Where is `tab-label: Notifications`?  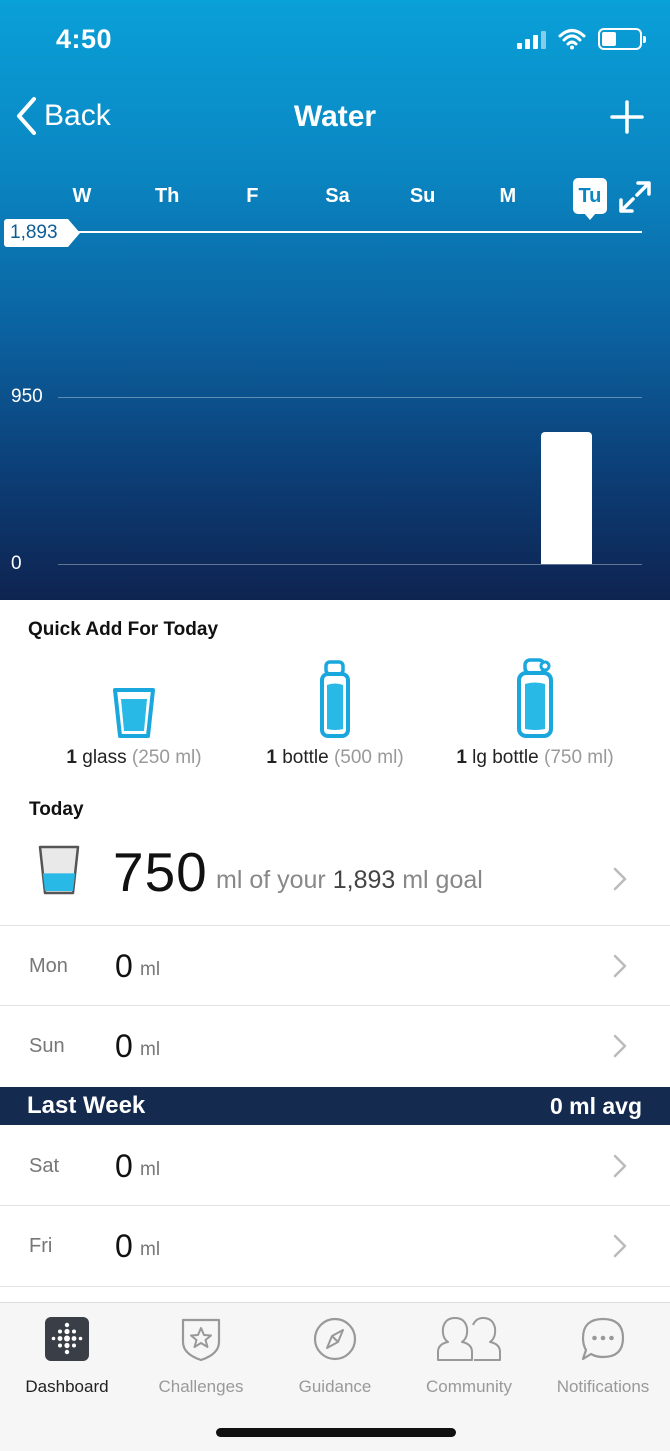
tab-label: Notifications is located at coordinates (603, 1386).